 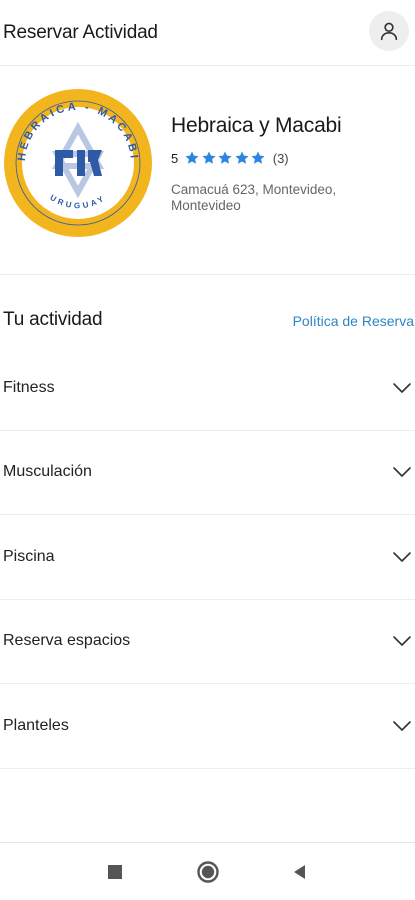 I want to click on venue-address: Camacuá 623, Montevideo, Montevideo, so click(x=254, y=197).